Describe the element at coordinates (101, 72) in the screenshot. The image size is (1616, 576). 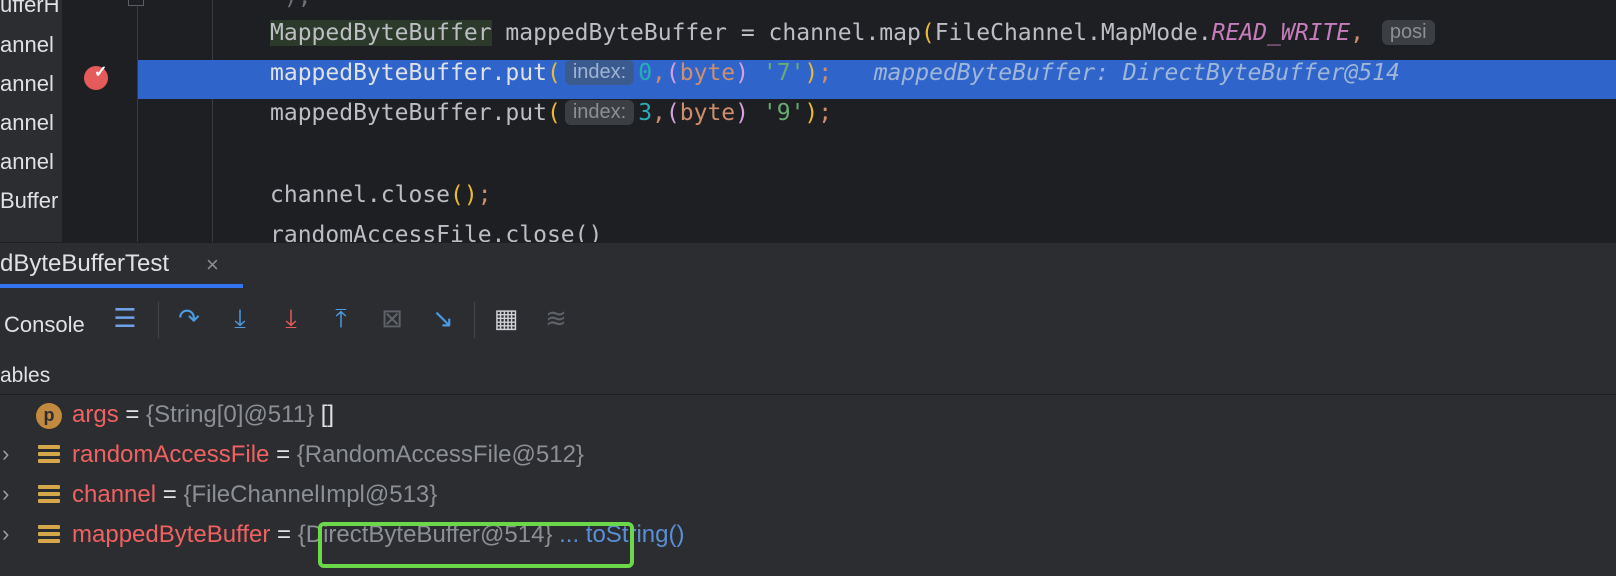
I see `breakpoint-check-icon: ✓` at that location.